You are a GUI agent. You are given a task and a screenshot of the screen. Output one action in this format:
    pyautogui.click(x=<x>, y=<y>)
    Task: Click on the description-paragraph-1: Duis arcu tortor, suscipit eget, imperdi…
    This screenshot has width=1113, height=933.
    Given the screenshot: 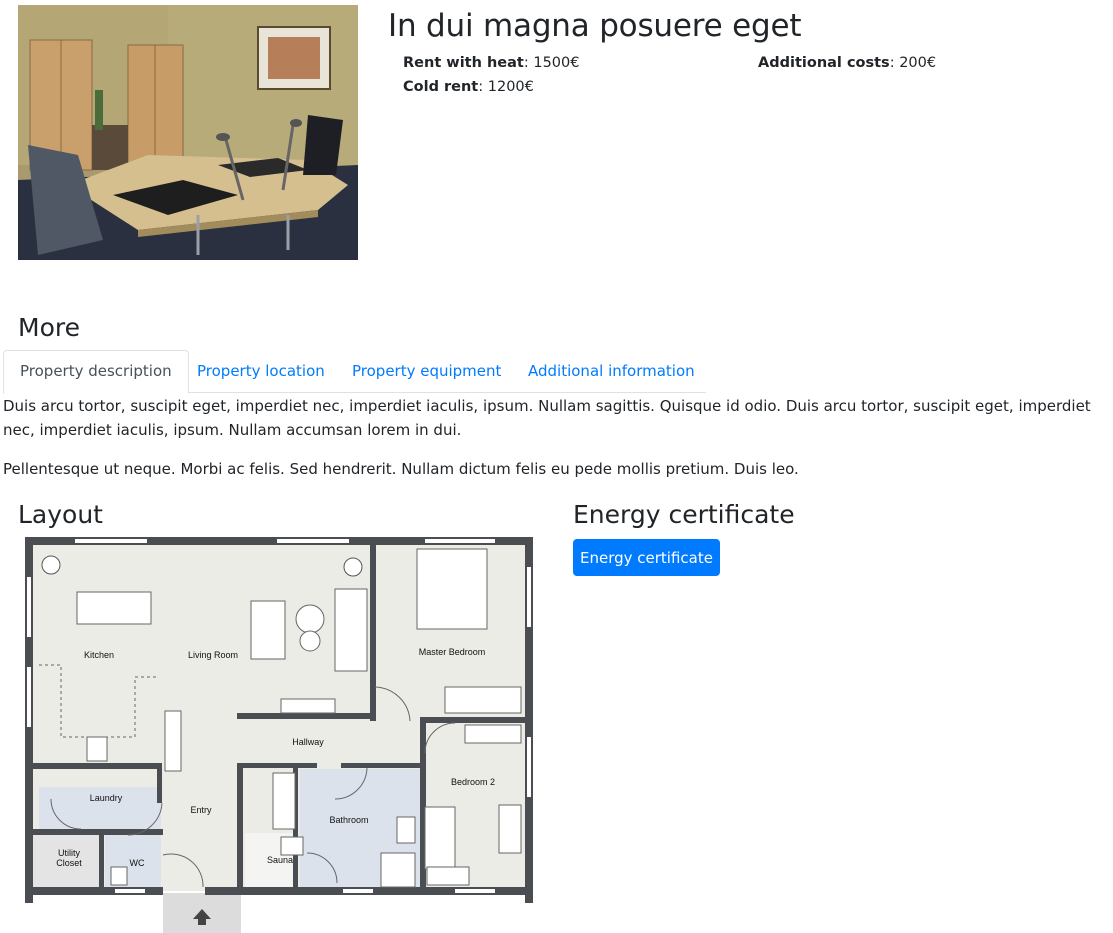 What is the action you would take?
    pyautogui.click(x=547, y=418)
    